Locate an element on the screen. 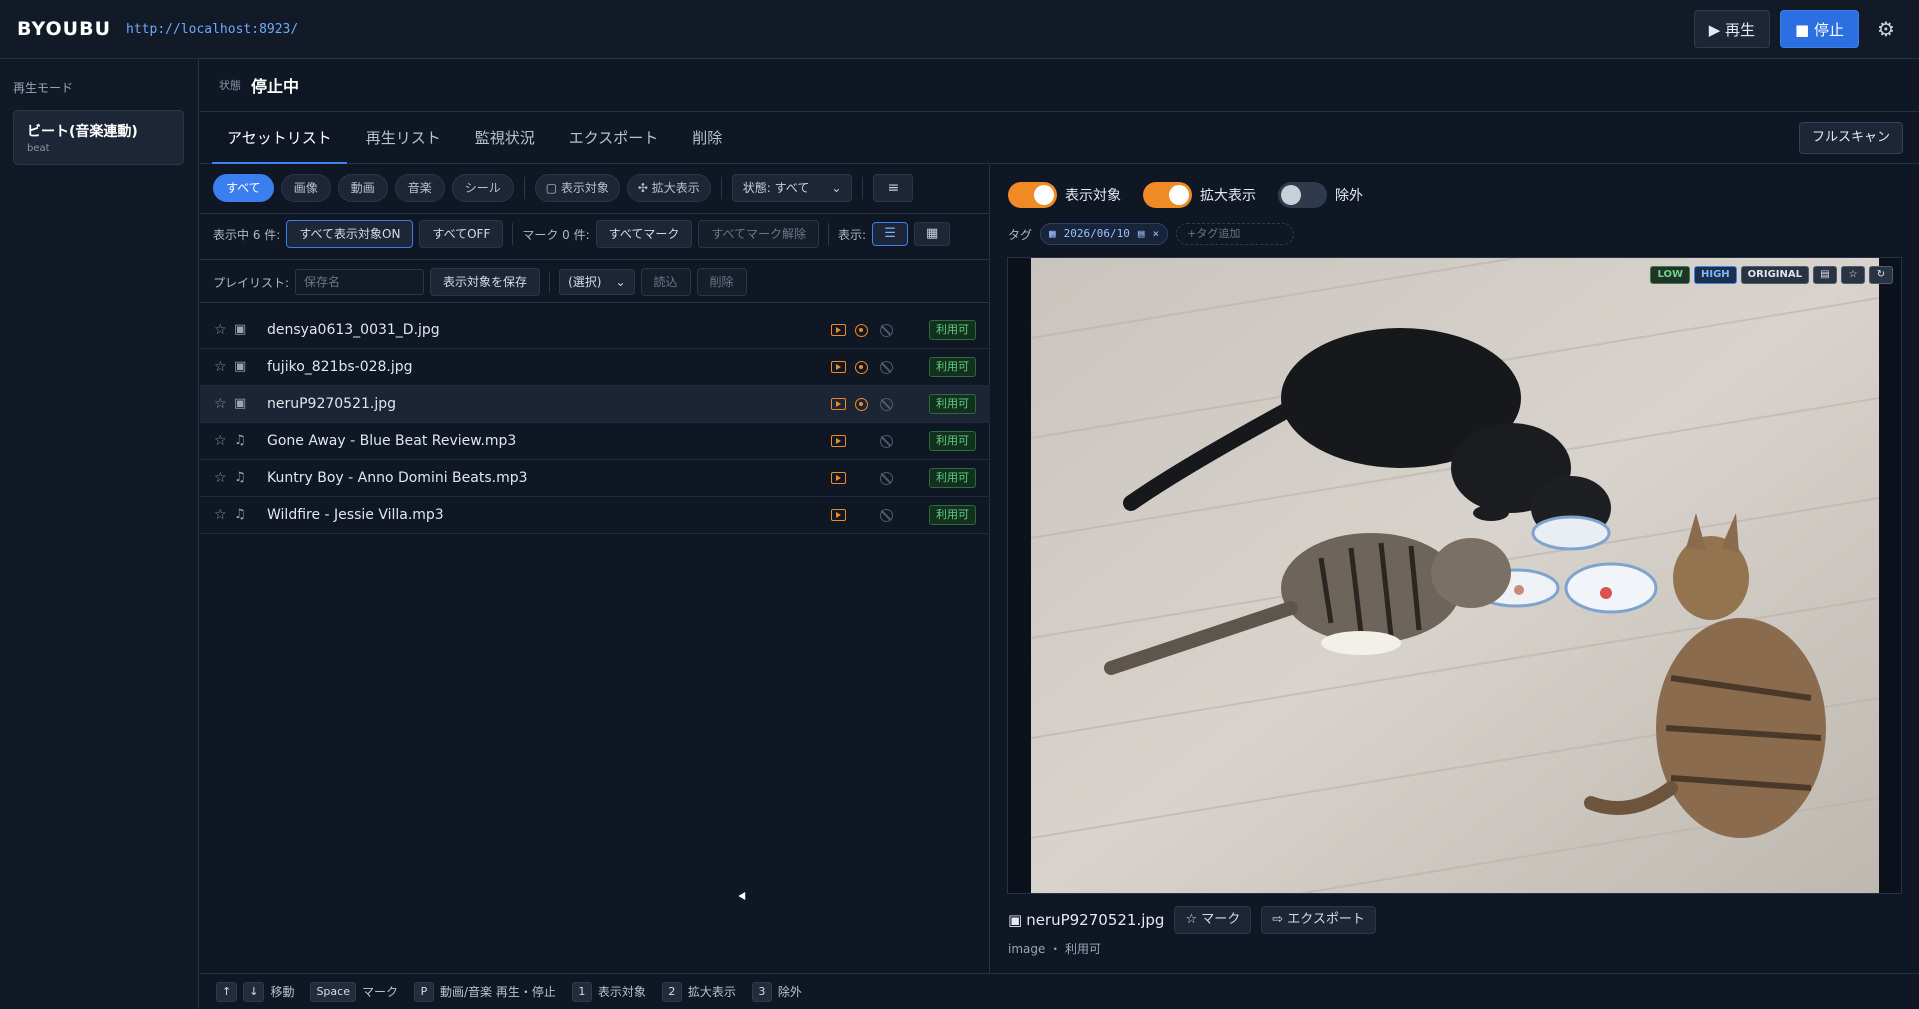  divider is located at coordinates (595, 302).